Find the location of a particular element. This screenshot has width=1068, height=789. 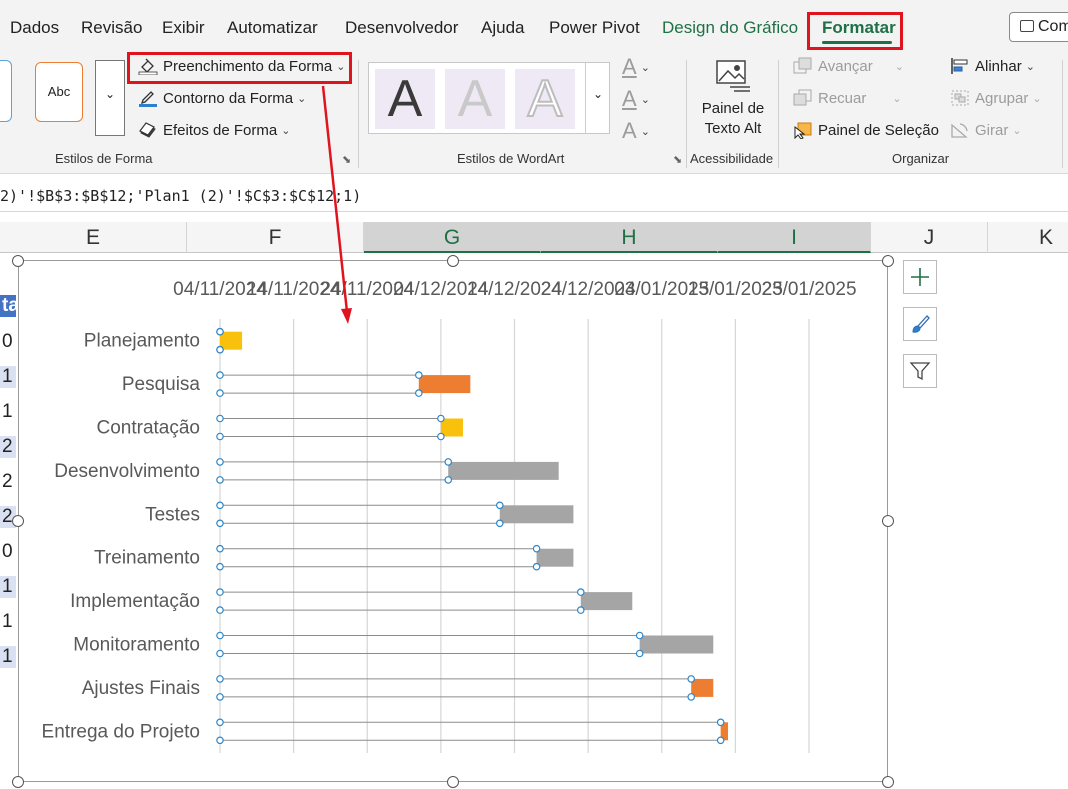

wordart-style-light: A is located at coordinates (475, 99).